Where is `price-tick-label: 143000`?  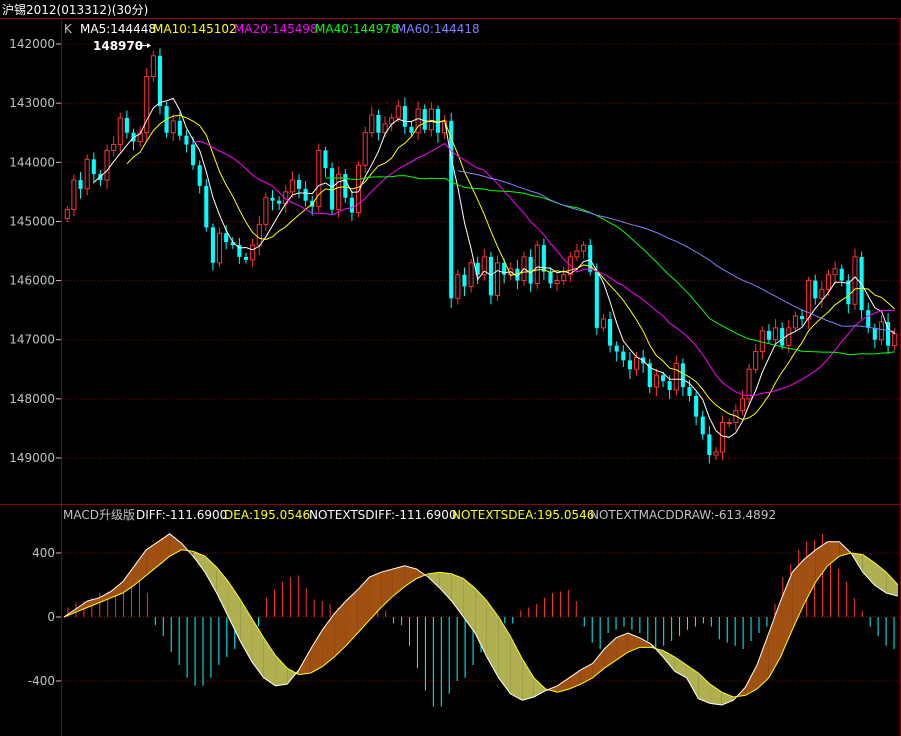 price-tick-label: 143000 is located at coordinates (32, 103).